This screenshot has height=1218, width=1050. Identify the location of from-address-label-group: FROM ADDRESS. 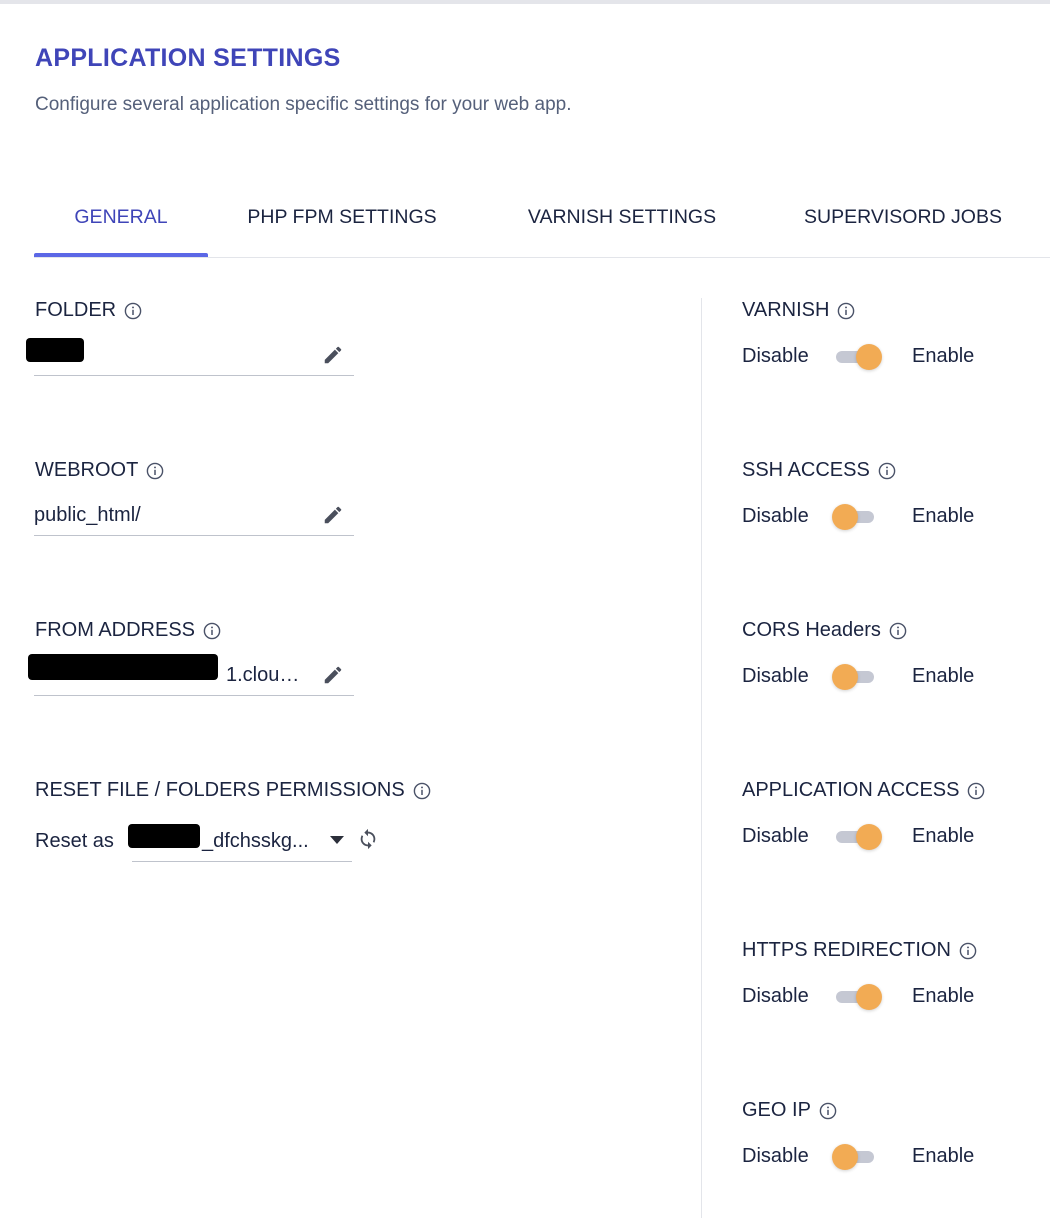
(128, 630).